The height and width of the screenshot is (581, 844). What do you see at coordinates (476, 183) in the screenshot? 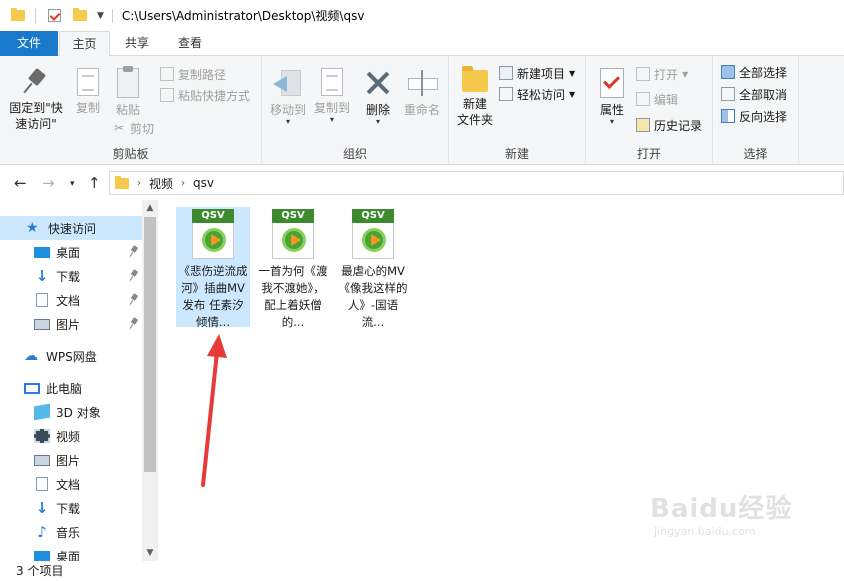
I see `address-bar: › 视频 › qsv` at bounding box center [476, 183].